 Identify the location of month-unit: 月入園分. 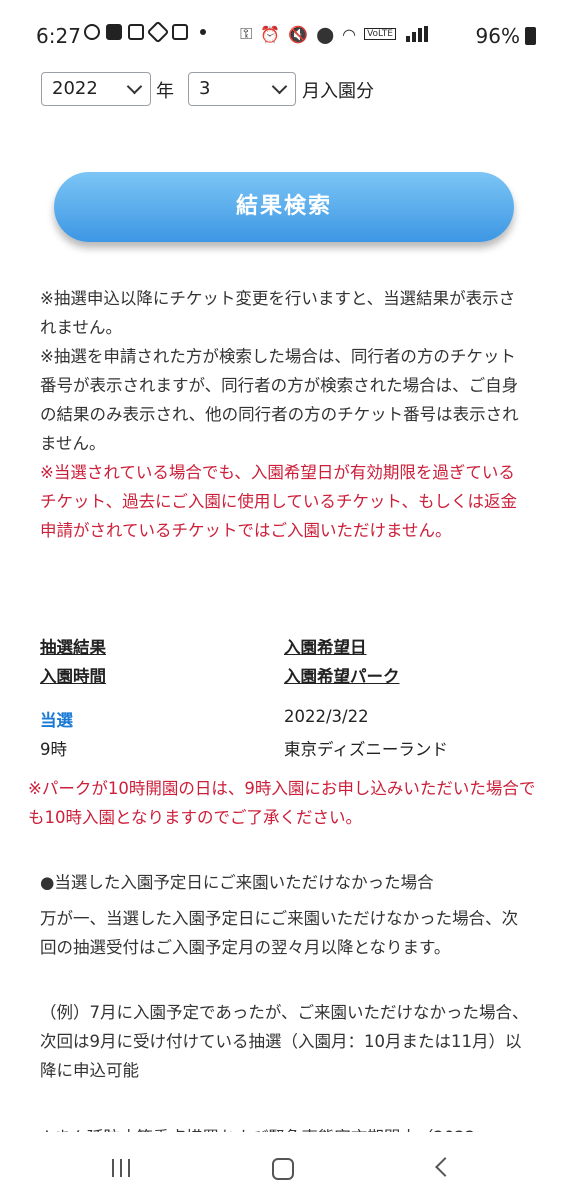
(338, 91).